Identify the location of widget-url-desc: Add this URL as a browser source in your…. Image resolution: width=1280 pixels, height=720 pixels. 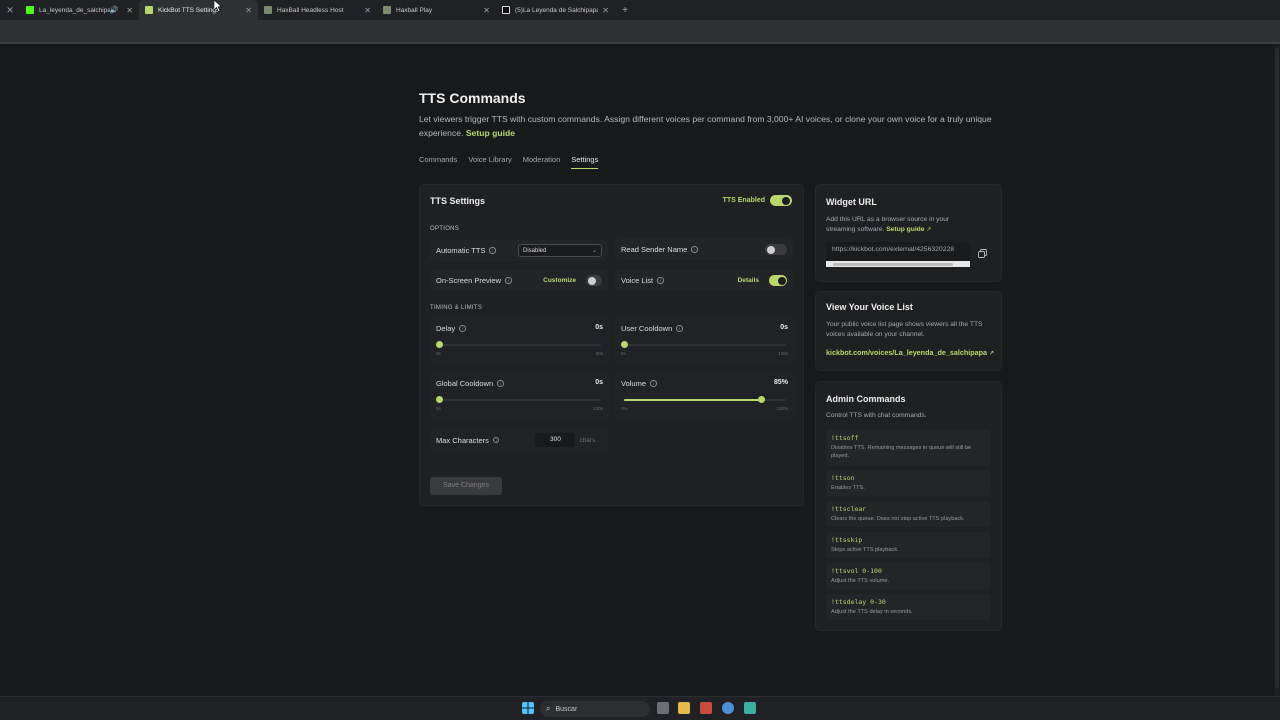
(901, 225).